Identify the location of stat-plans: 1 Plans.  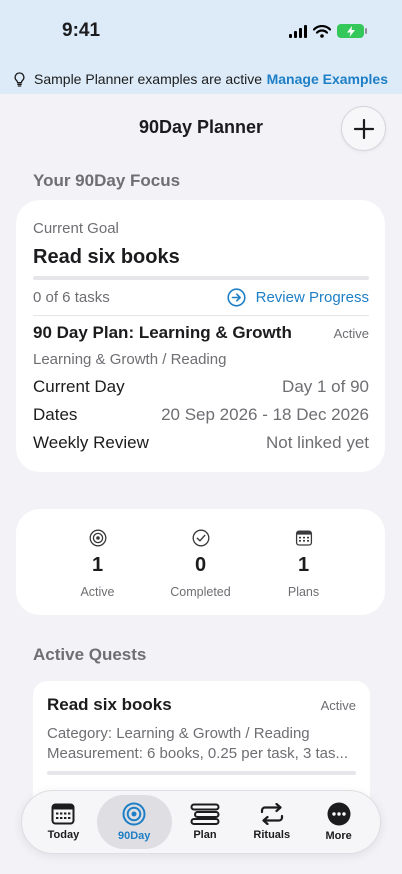
(304, 562).